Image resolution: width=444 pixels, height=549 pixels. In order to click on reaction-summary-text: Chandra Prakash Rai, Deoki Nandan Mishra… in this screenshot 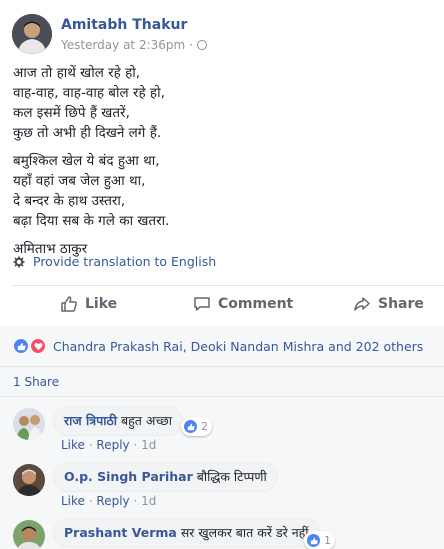, I will do `click(238, 346)`.